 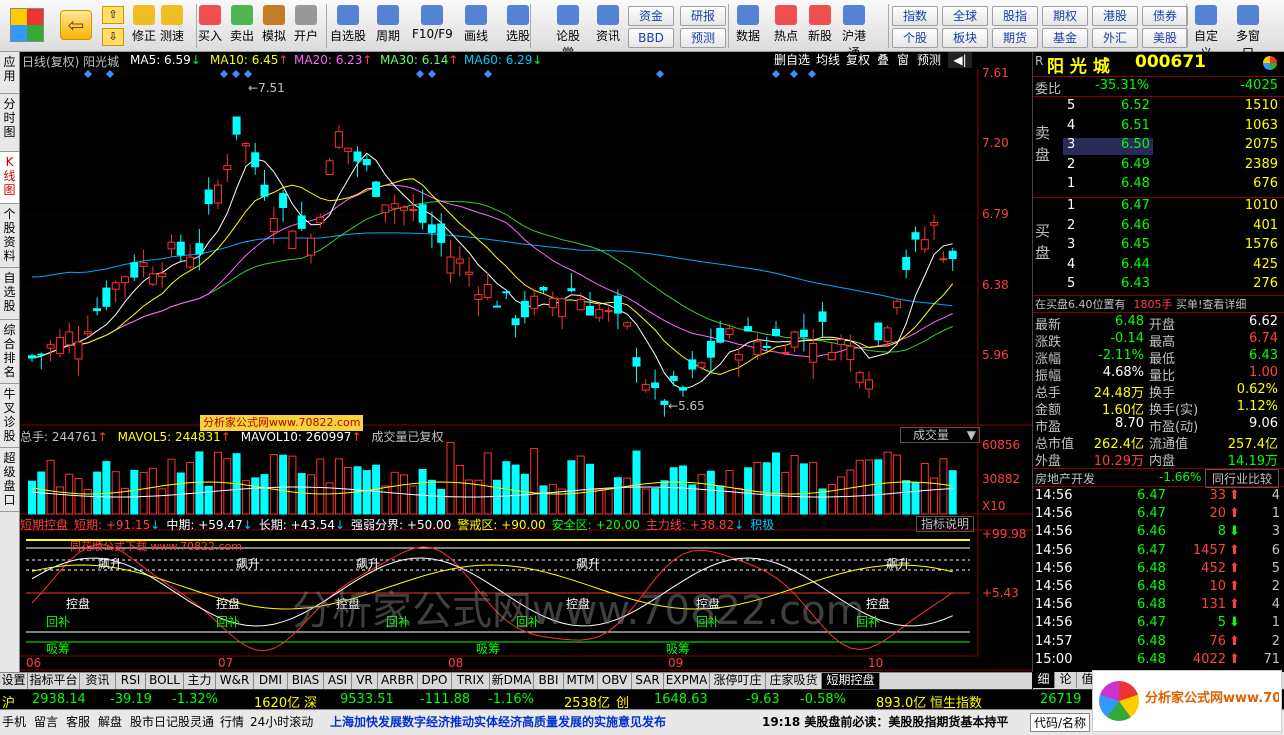 I want to click on indicator-explain-button: 指标说明, so click(x=945, y=524).